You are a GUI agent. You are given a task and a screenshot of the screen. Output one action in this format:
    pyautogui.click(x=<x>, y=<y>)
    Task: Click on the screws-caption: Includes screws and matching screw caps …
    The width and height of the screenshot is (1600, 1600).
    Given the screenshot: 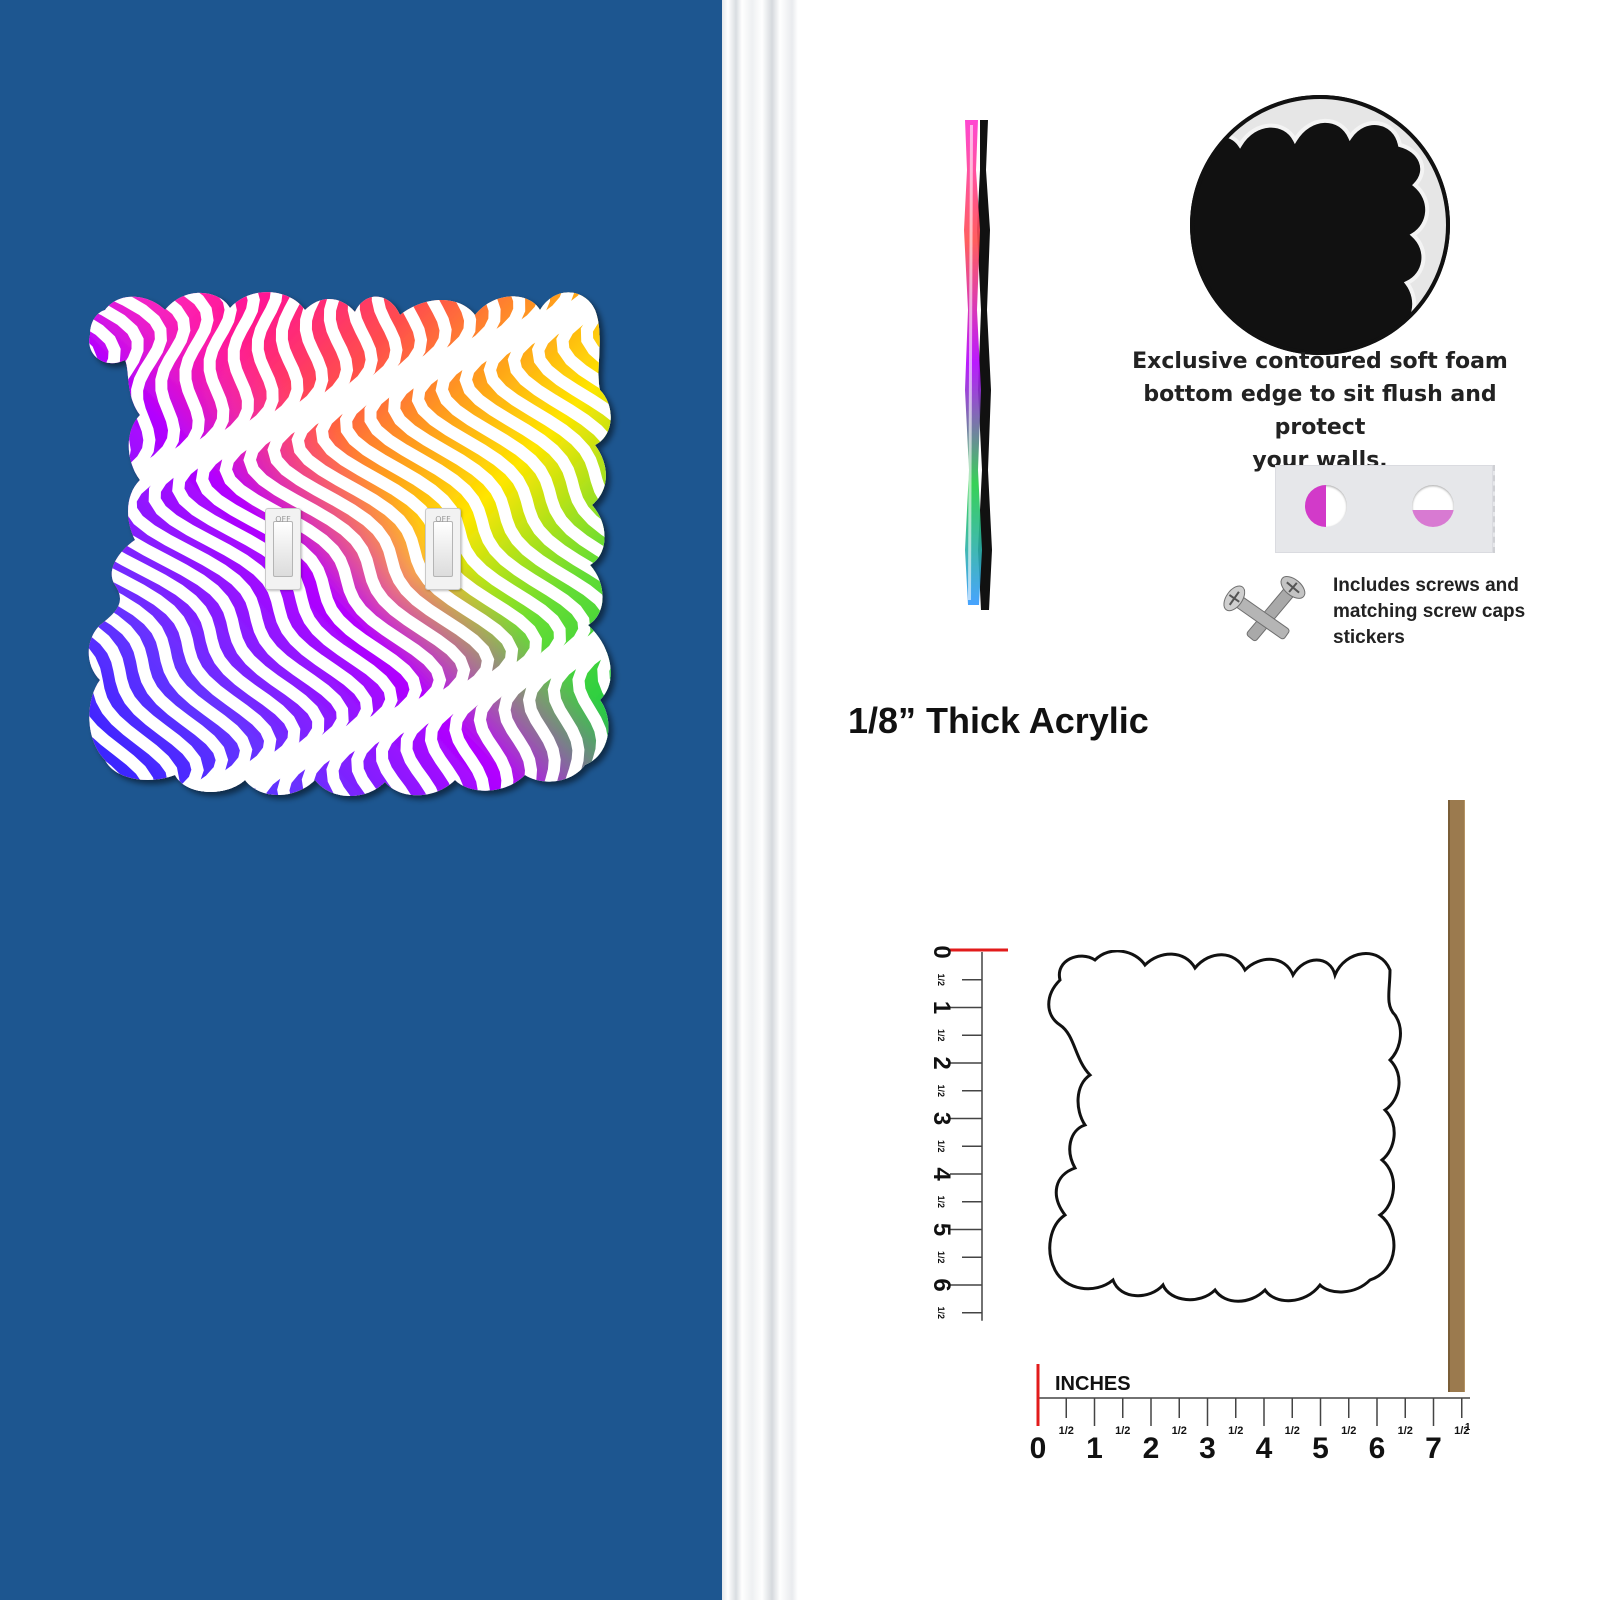 What is the action you would take?
    pyautogui.click(x=1463, y=612)
    